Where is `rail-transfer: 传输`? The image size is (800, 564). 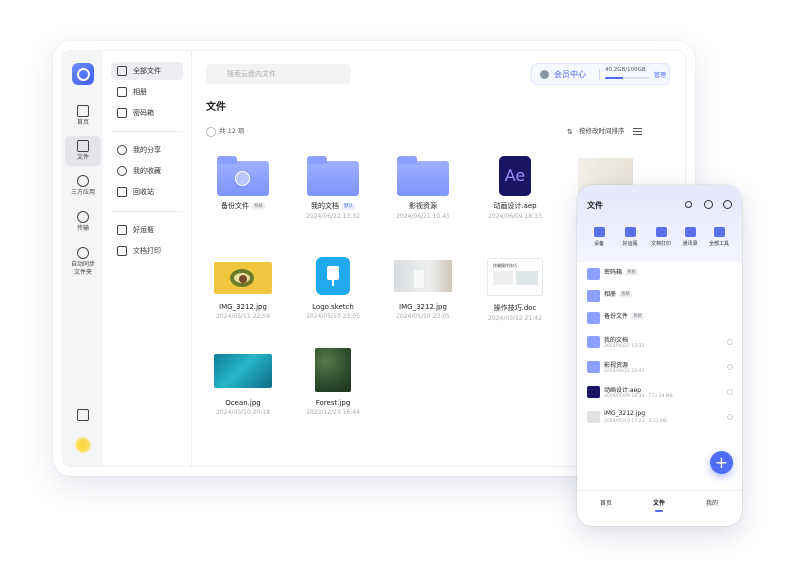
rail-transfer: 传输 is located at coordinates (83, 222).